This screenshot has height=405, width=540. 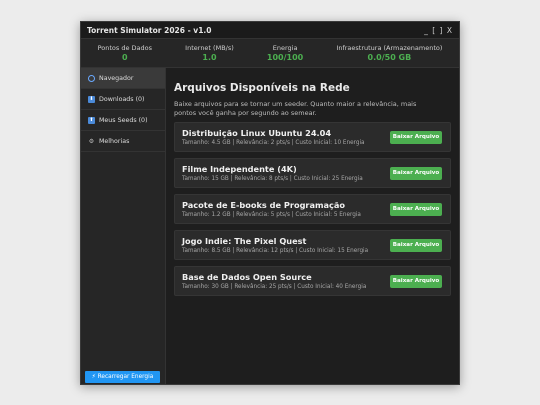 I want to click on sidebar-item-seeds: ⬆ Meus Seeds (0), so click(x=123, y=120).